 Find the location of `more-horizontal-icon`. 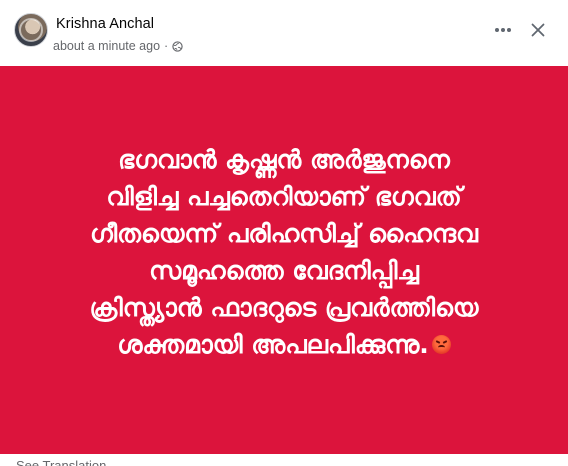

more-horizontal-icon is located at coordinates (503, 30).